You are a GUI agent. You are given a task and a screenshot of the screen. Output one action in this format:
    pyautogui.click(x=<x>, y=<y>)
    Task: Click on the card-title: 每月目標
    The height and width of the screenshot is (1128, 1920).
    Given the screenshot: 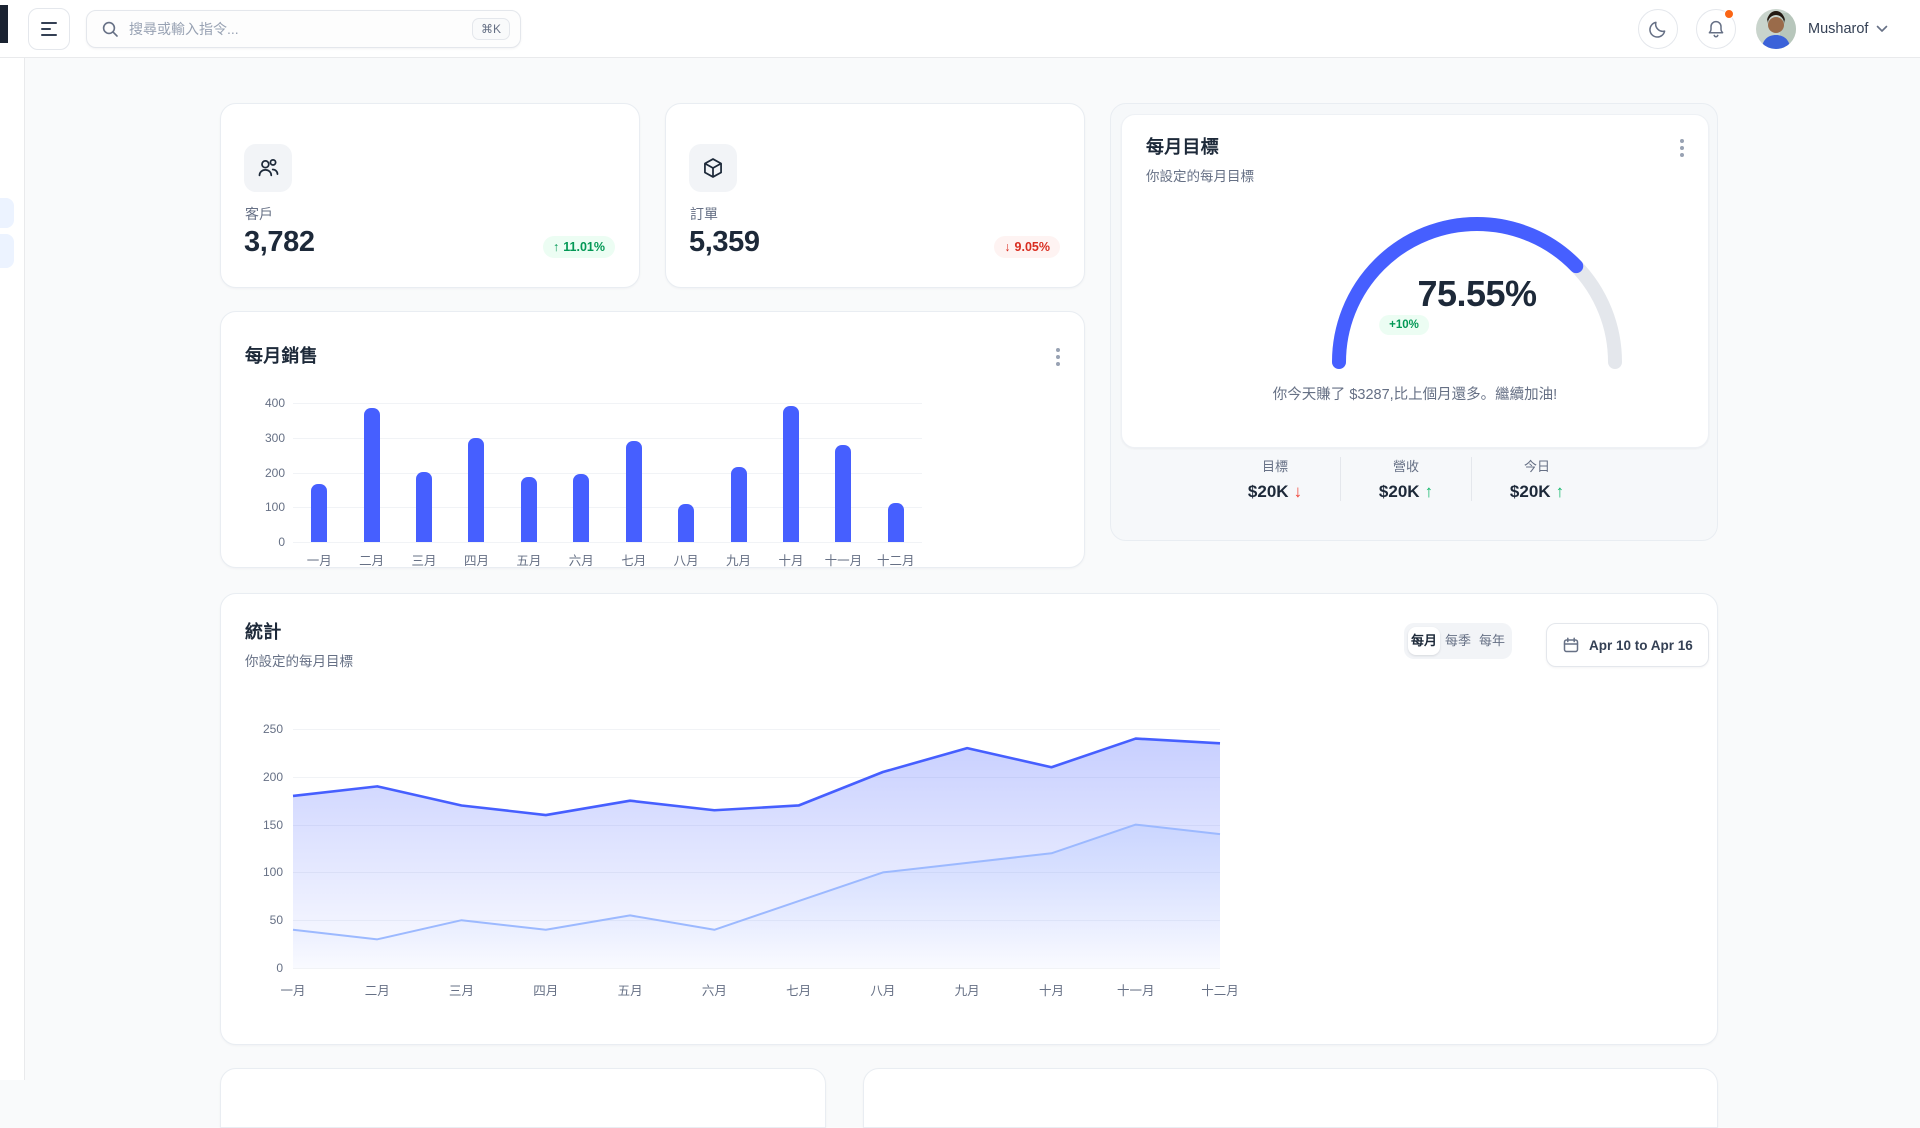 What is the action you would take?
    pyautogui.click(x=1182, y=147)
    